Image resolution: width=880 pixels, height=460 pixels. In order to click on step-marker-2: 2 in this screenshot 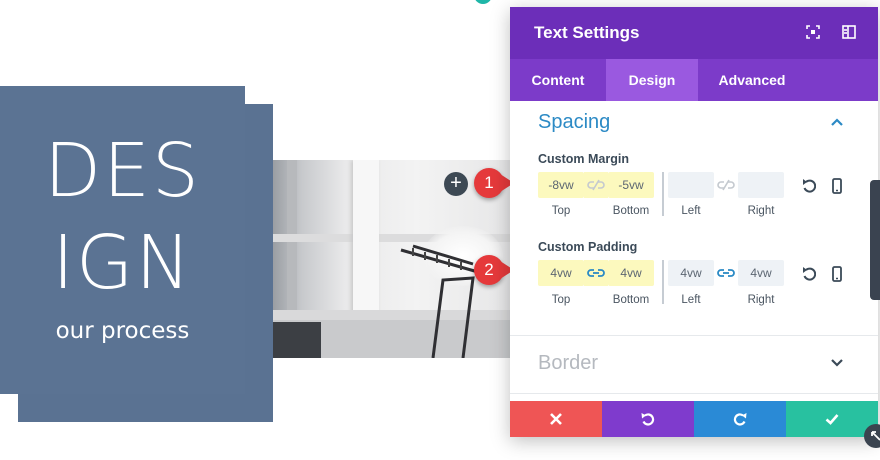, I will do `click(494, 270)`.